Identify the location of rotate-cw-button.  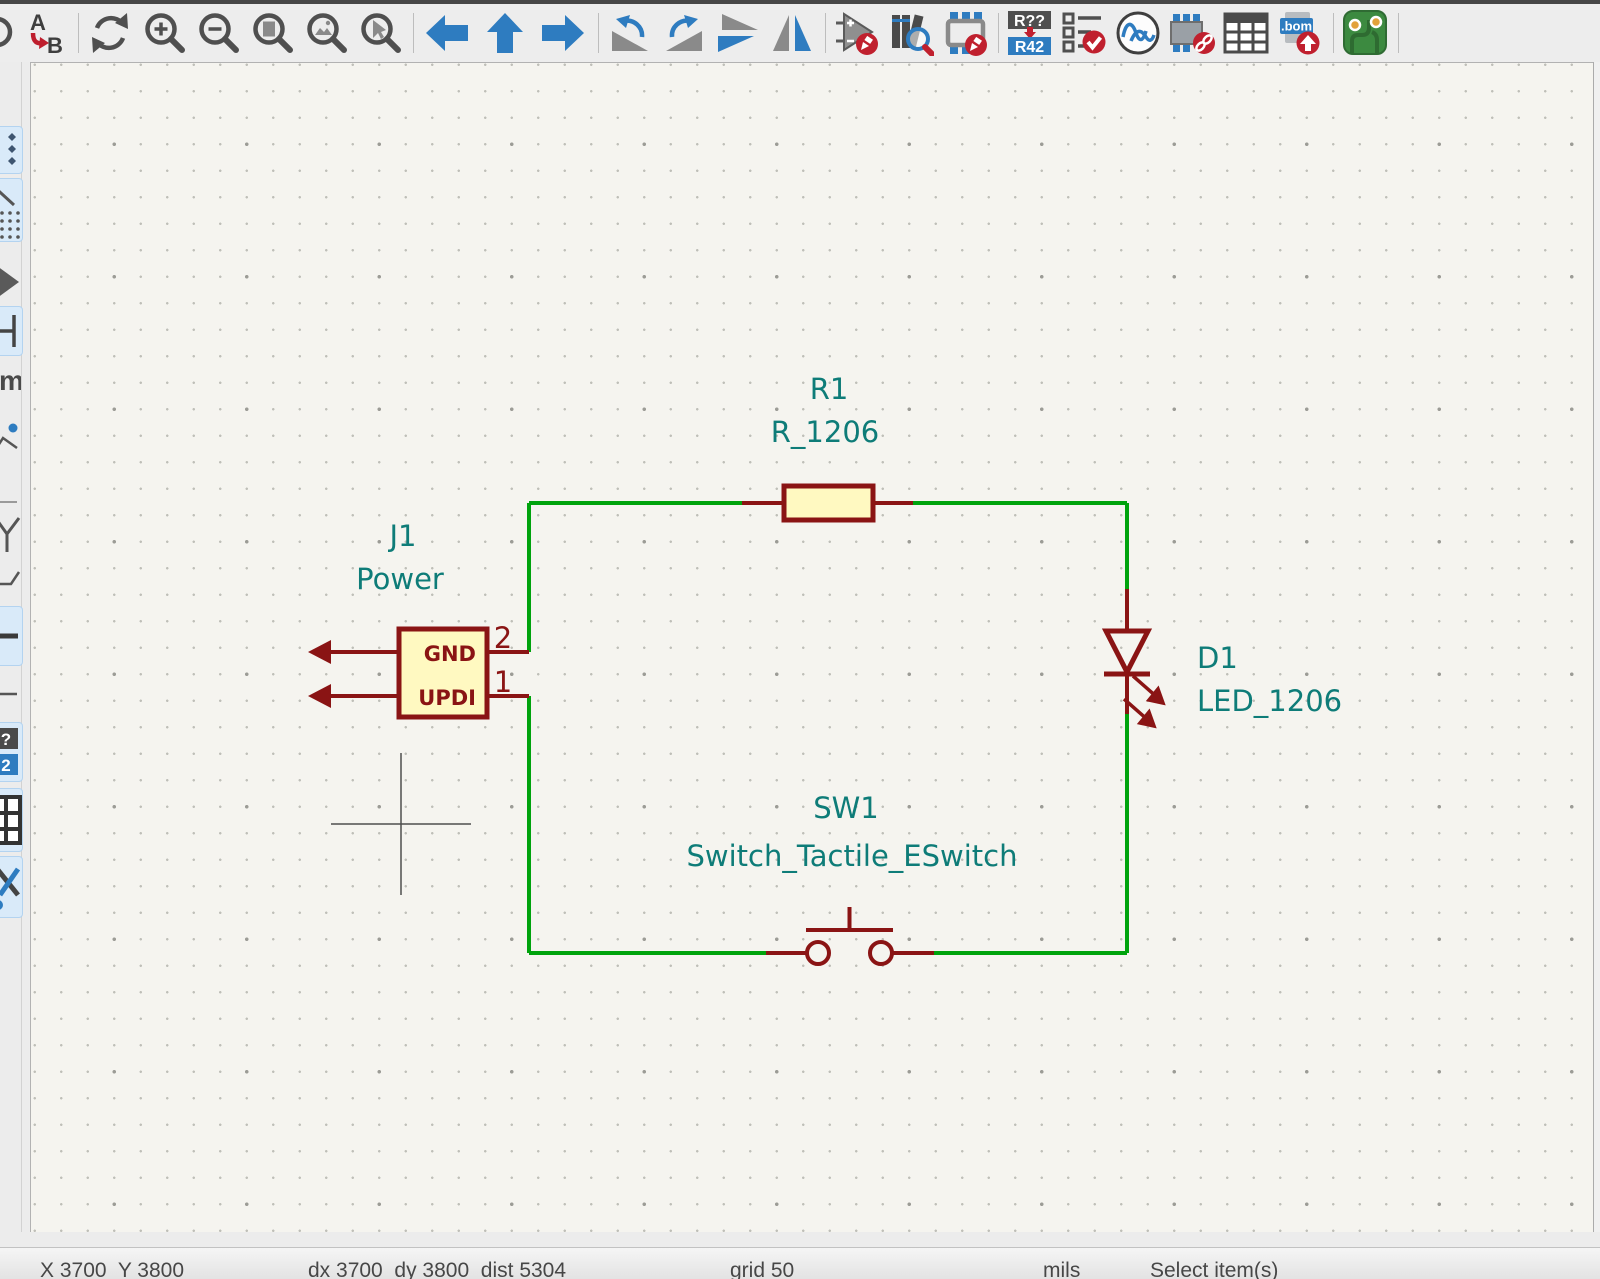
(684, 33).